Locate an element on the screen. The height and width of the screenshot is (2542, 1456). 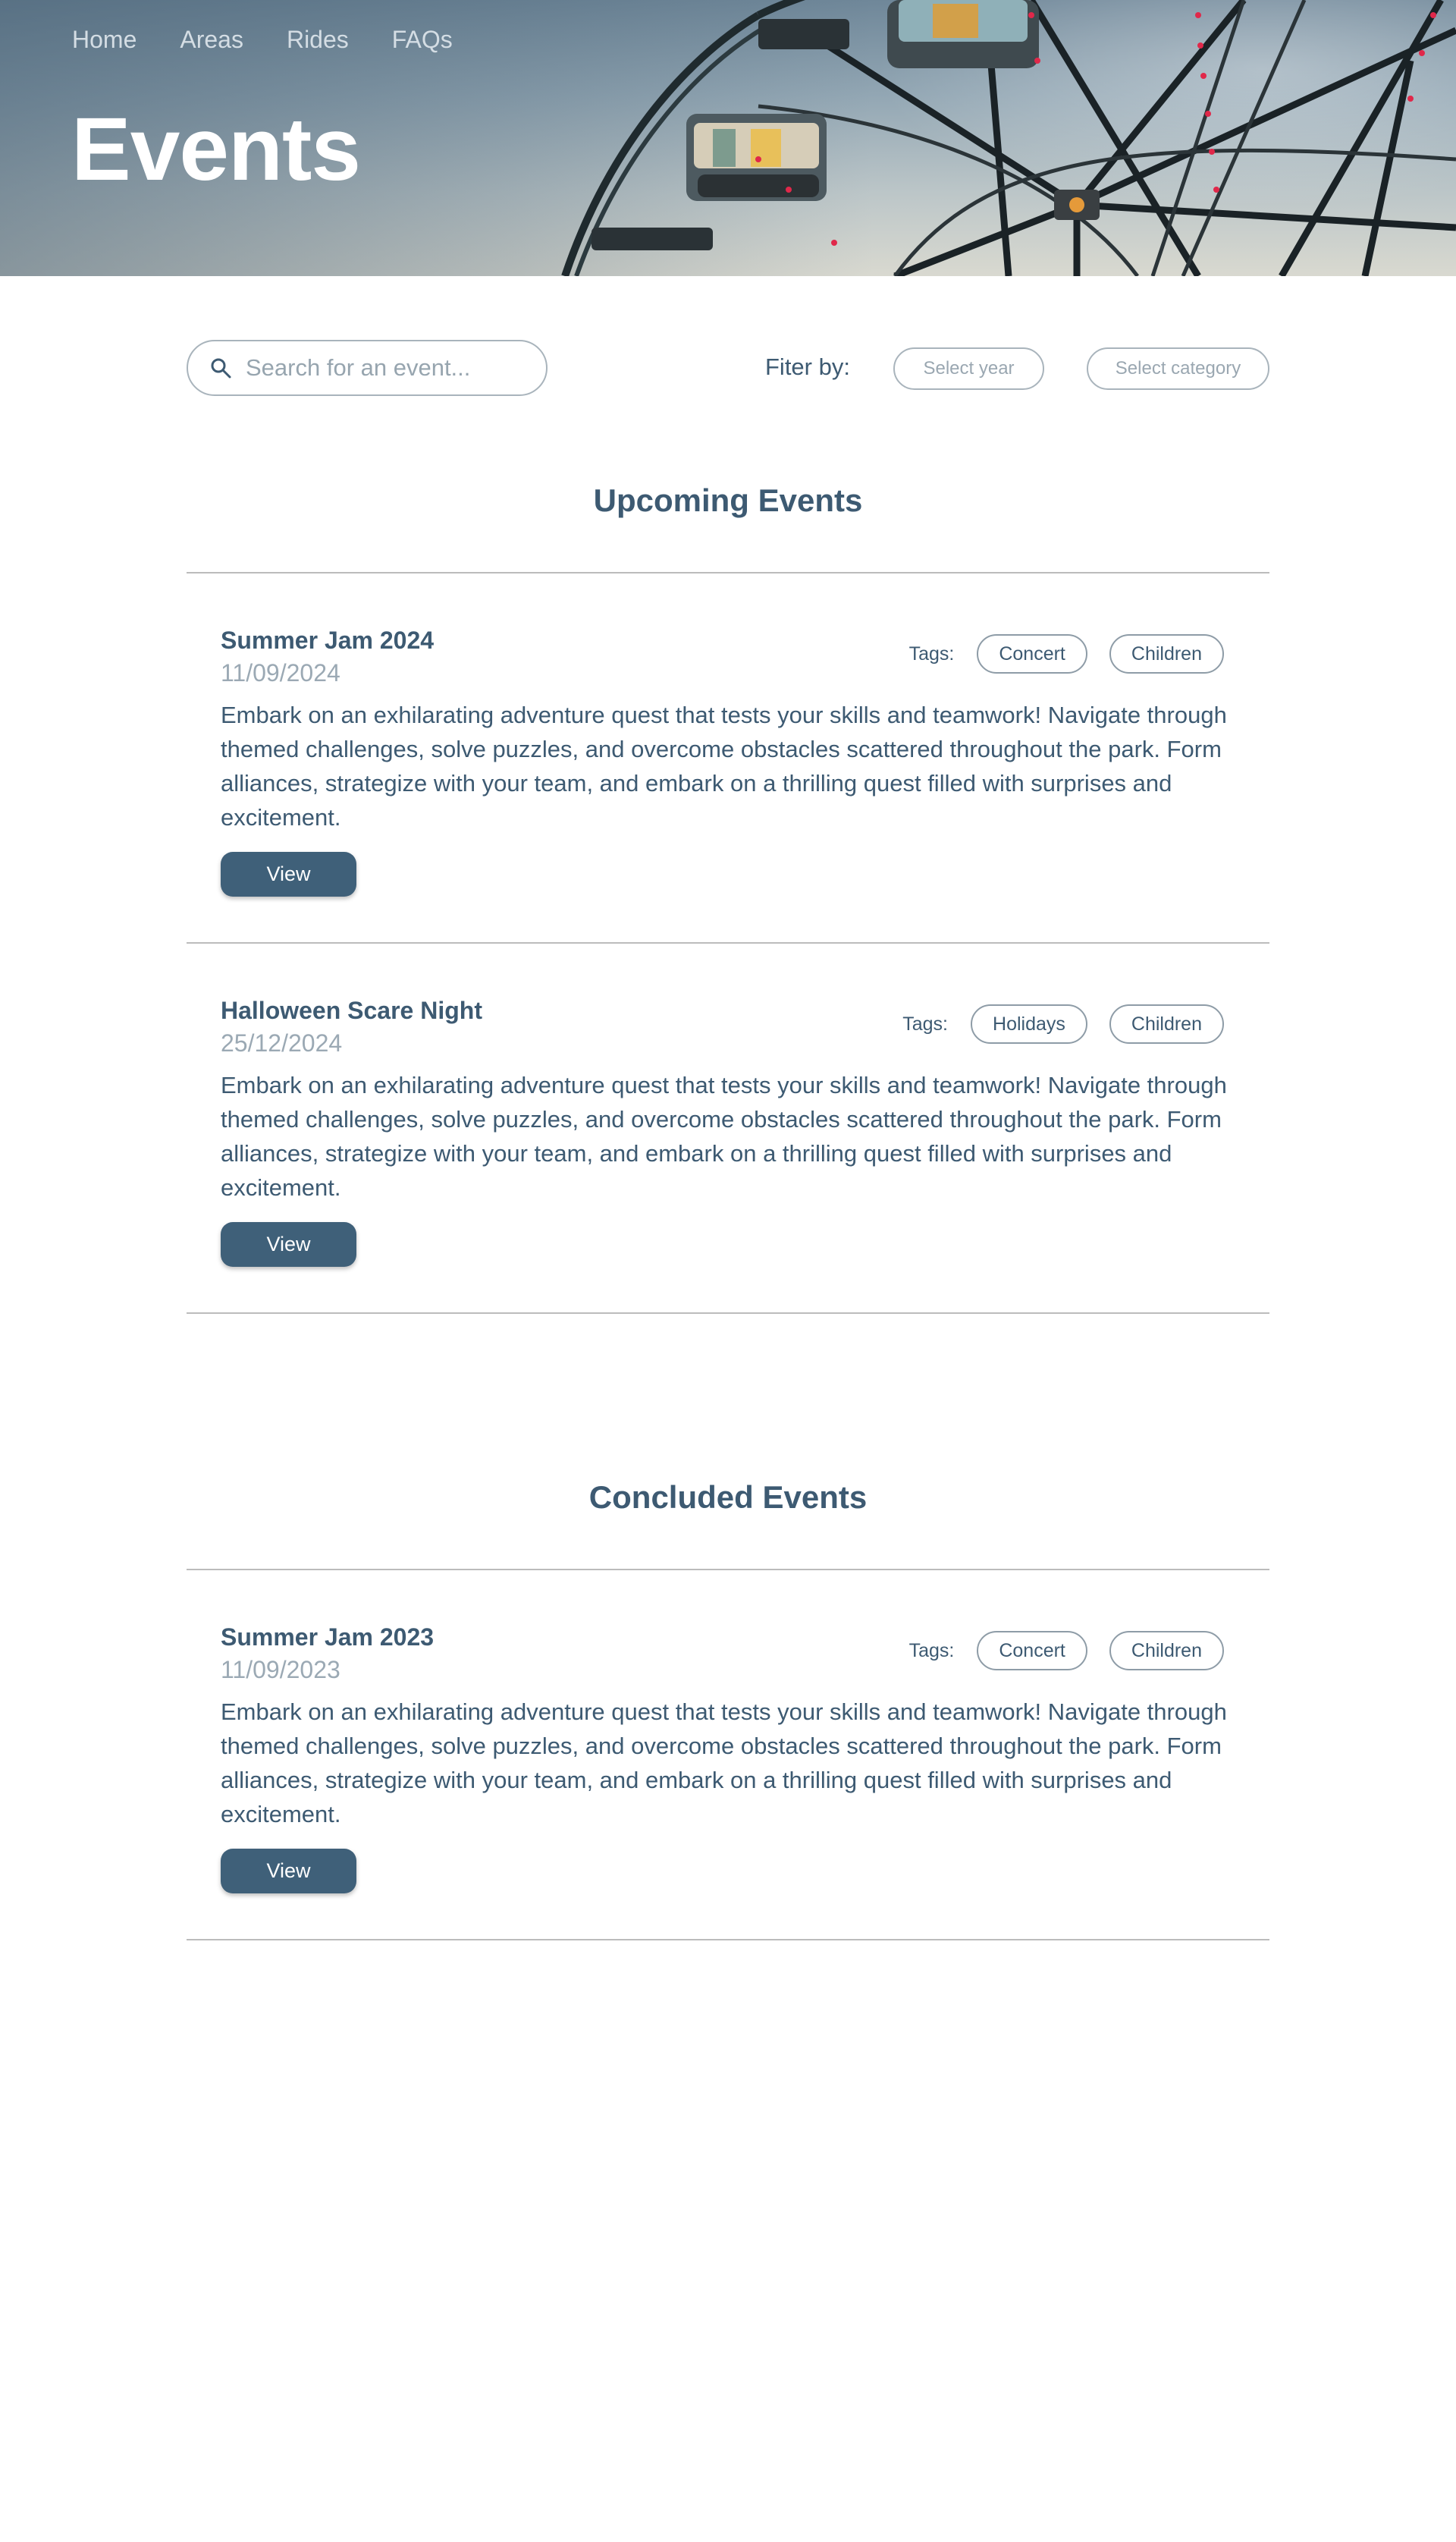
main-nav: Home Areas Rides FAQs is located at coordinates (284, 40).